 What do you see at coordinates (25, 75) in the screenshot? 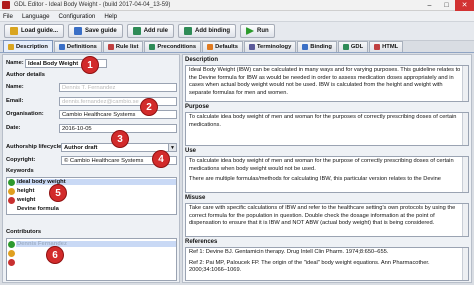
I see `author-details-heading: Author details` at bounding box center [25, 75].